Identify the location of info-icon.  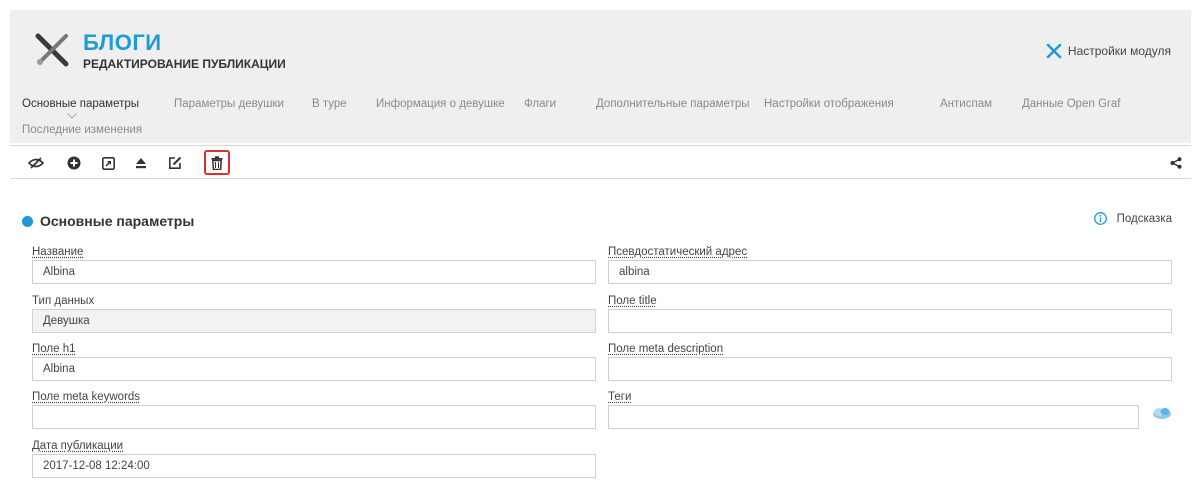
(1100, 218).